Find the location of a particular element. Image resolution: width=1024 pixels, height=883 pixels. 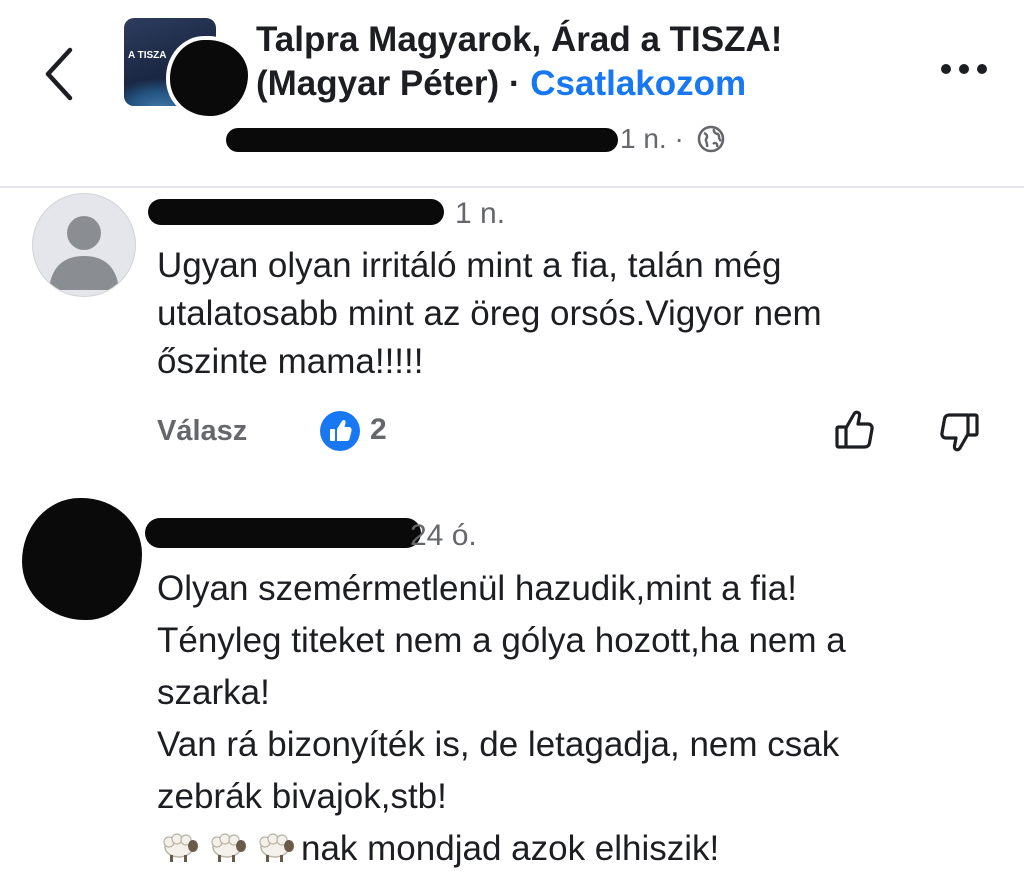

comment-text-line: Olyan szemérmetlenül hazudik,mint a fia! is located at coordinates (477, 588).